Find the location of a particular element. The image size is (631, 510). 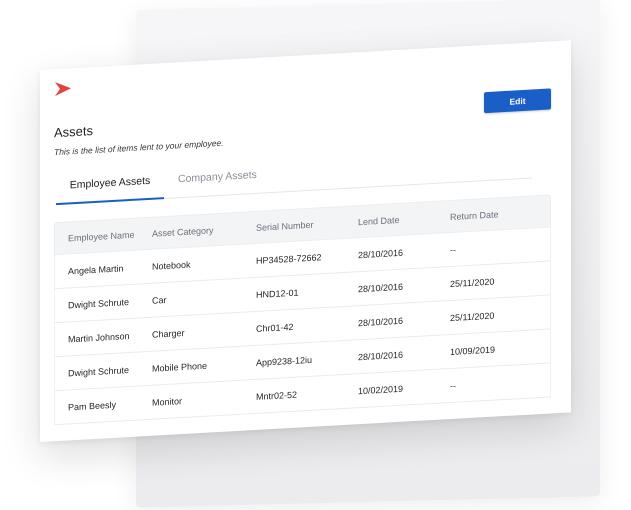

serial-number-cell: HP34528-72662 is located at coordinates (289, 258).